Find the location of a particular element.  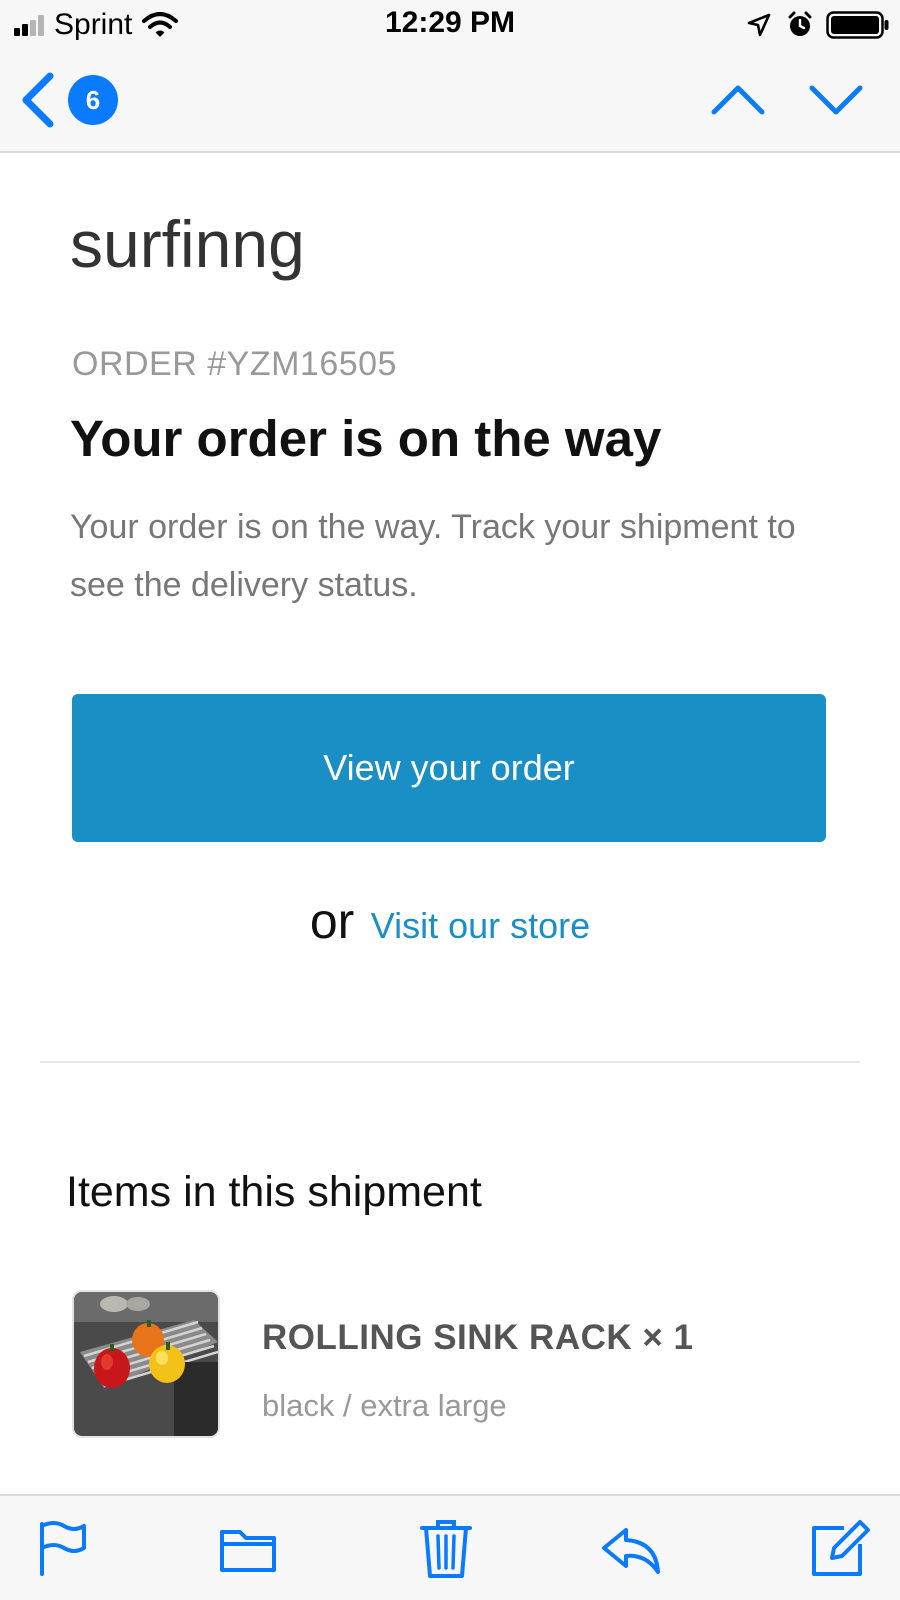

product-name: ROLLING SINK RACK × 1 is located at coordinates (478, 1337).